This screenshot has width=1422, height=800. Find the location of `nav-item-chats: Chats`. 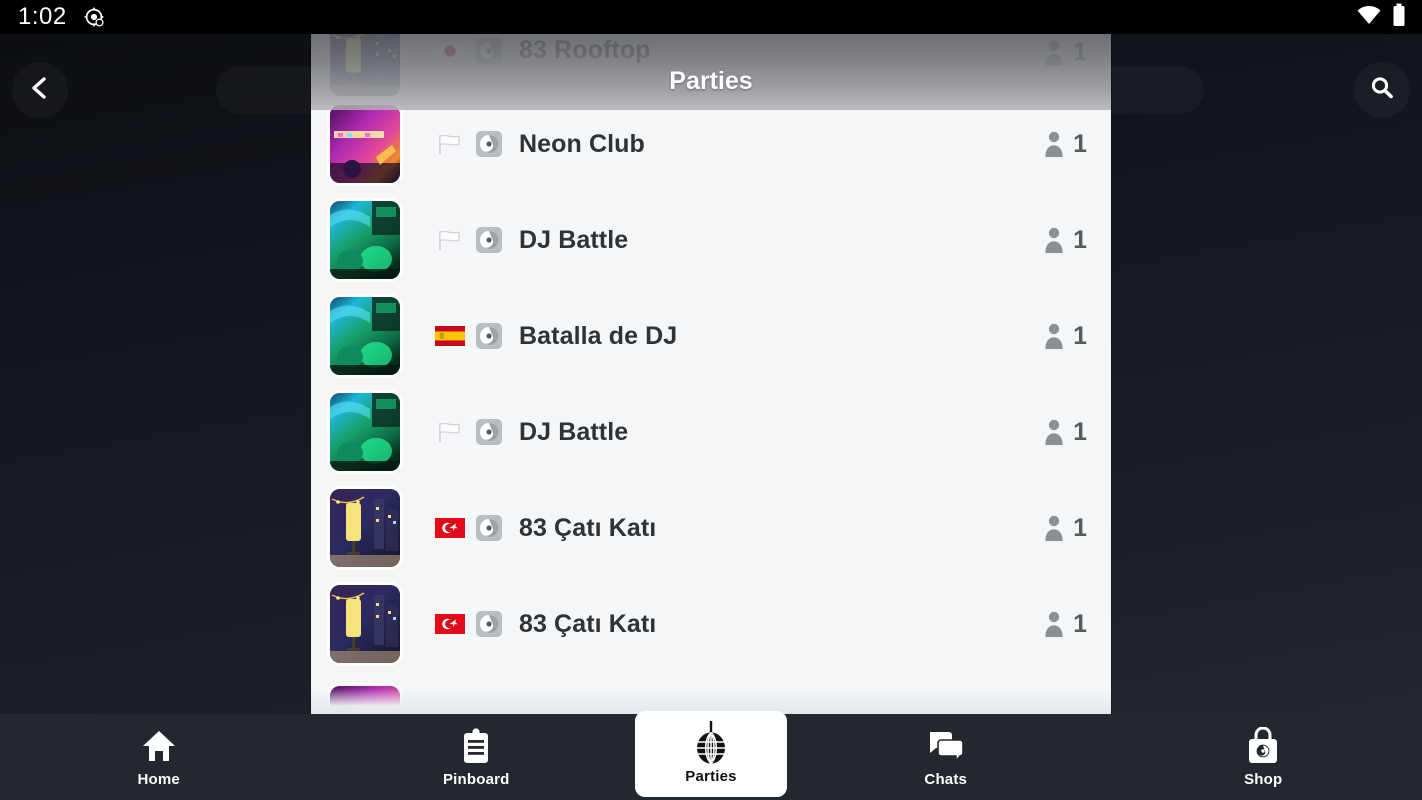

nav-item-chats: Chats is located at coordinates (946, 757).